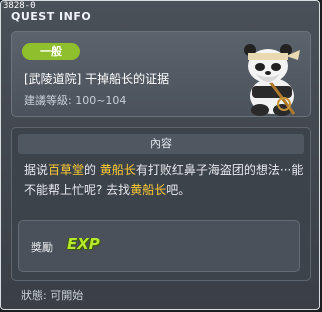  I want to click on reward-label: 獎勵, so click(42, 247).